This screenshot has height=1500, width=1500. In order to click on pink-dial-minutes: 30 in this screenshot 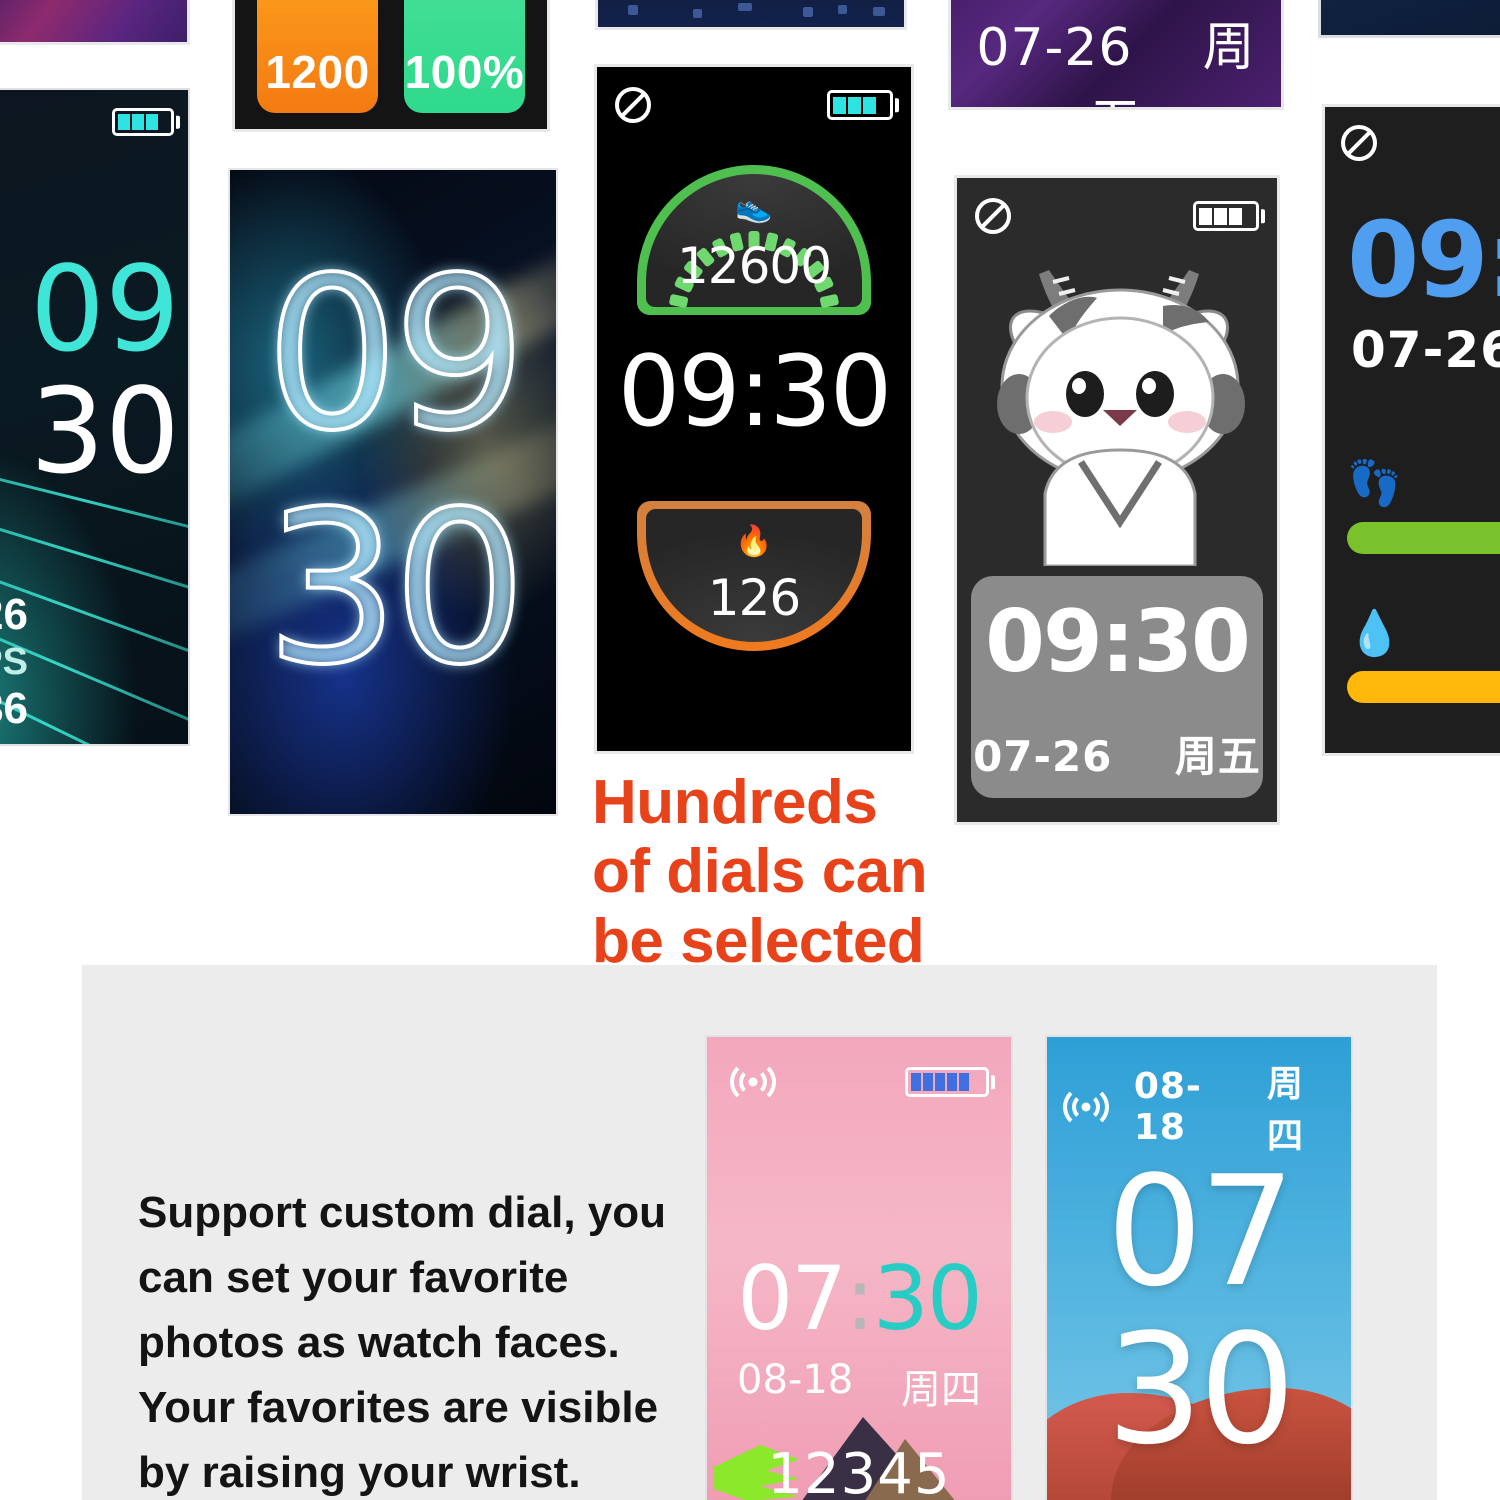, I will do `click(927, 1298)`.